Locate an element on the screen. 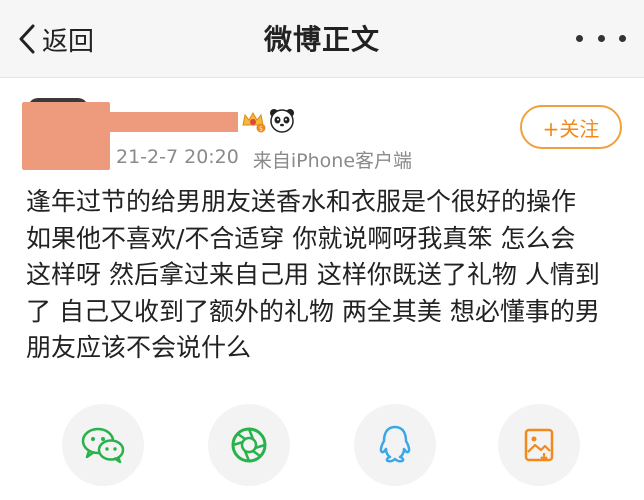  save-image-button is located at coordinates (539, 445).